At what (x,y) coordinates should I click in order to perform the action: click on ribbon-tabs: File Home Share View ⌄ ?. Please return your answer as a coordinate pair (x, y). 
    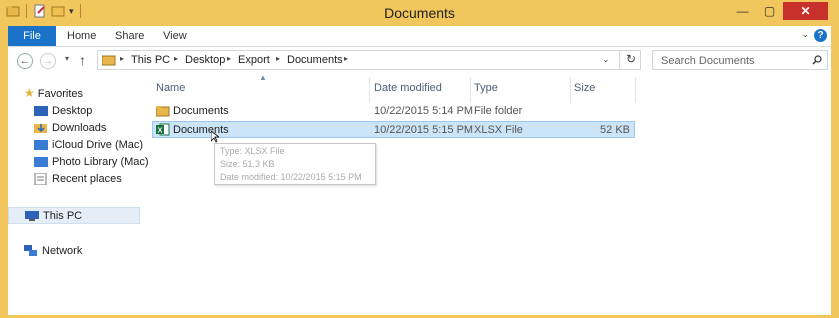
    Looking at the image, I should click on (419, 36).